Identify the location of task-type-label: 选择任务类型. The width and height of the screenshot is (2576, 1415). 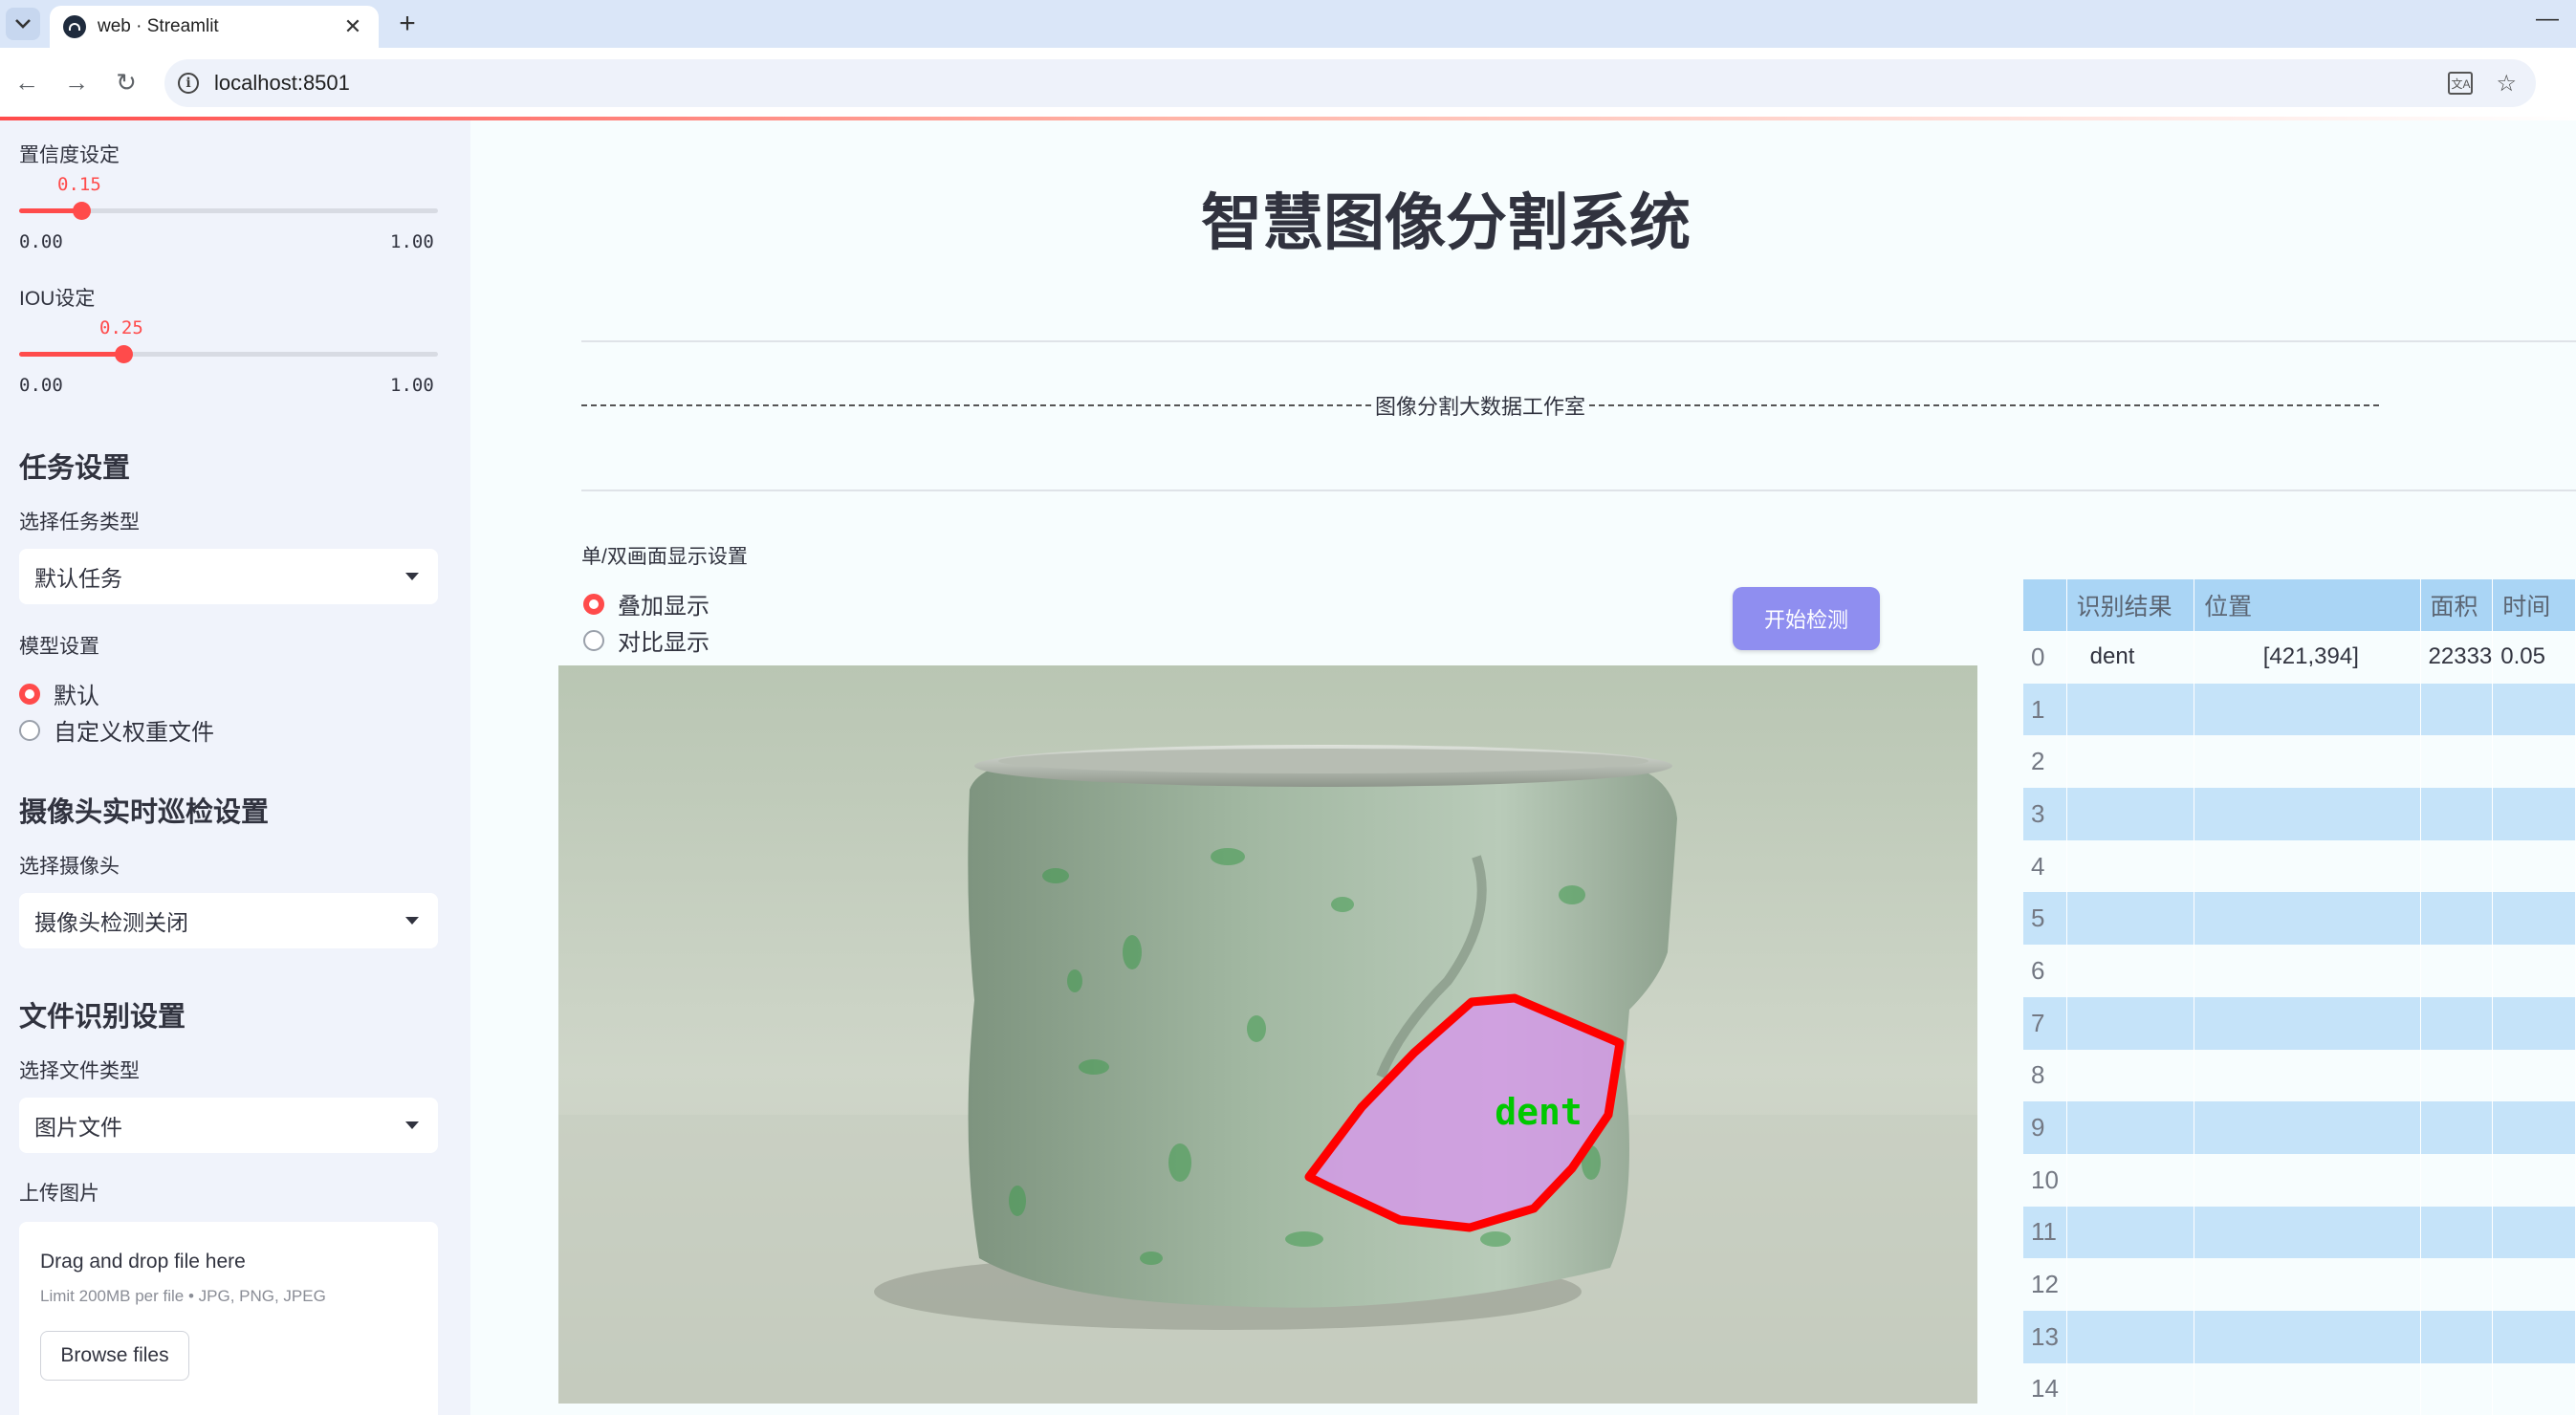
(79, 522).